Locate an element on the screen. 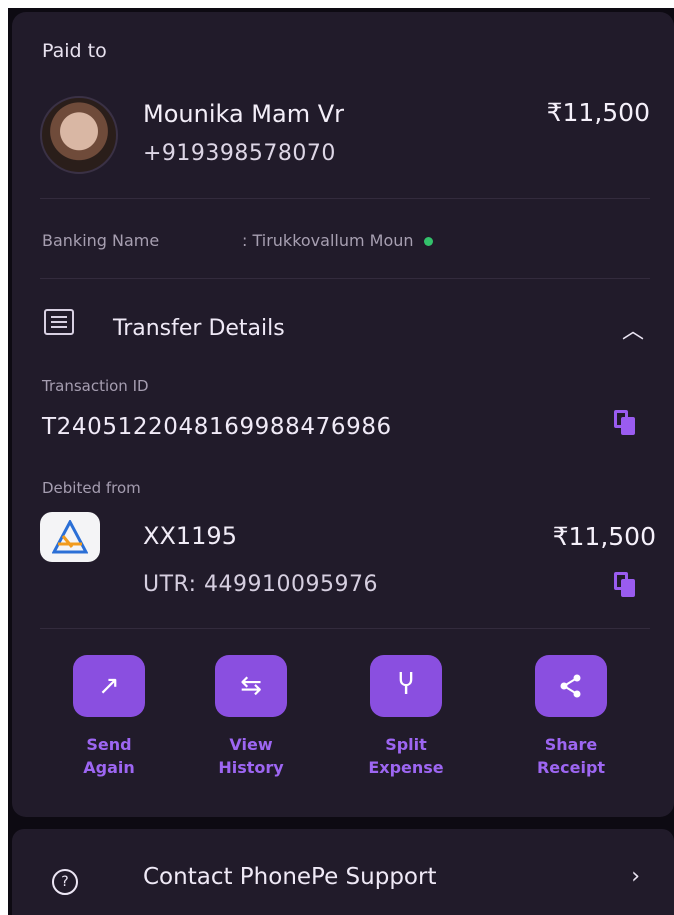  account-number: XX1195 is located at coordinates (190, 536).